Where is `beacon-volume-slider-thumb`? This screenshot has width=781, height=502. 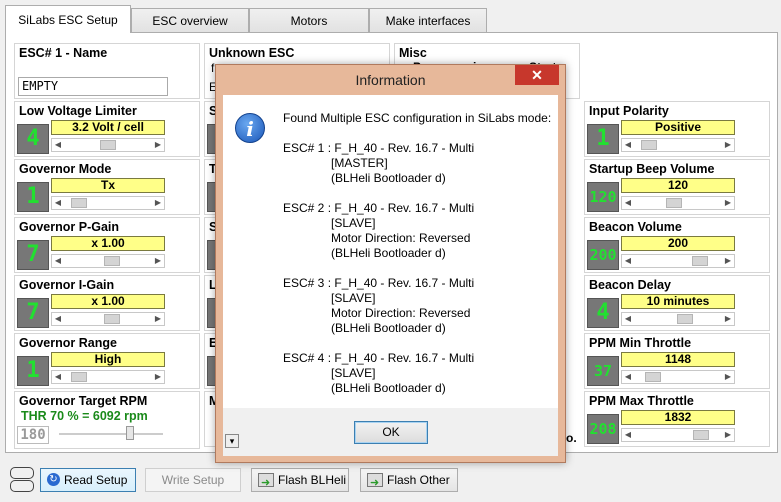 beacon-volume-slider-thumb is located at coordinates (700, 261).